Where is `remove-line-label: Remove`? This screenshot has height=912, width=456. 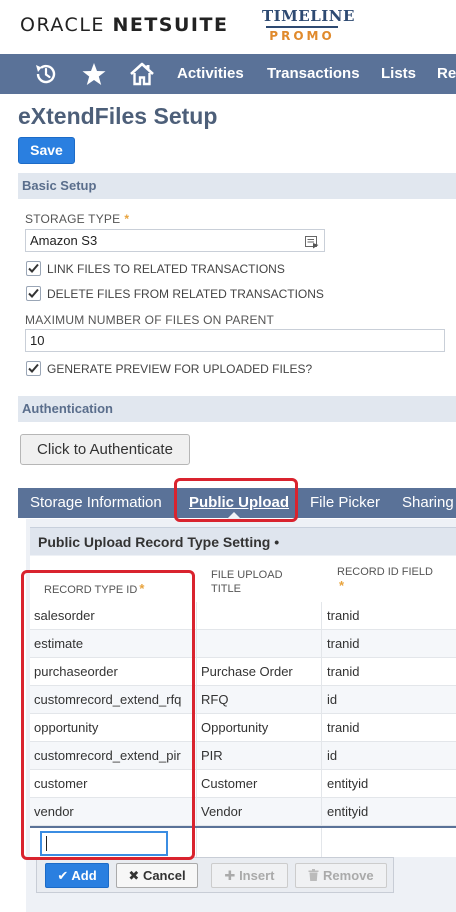 remove-line-label: Remove is located at coordinates (348, 875).